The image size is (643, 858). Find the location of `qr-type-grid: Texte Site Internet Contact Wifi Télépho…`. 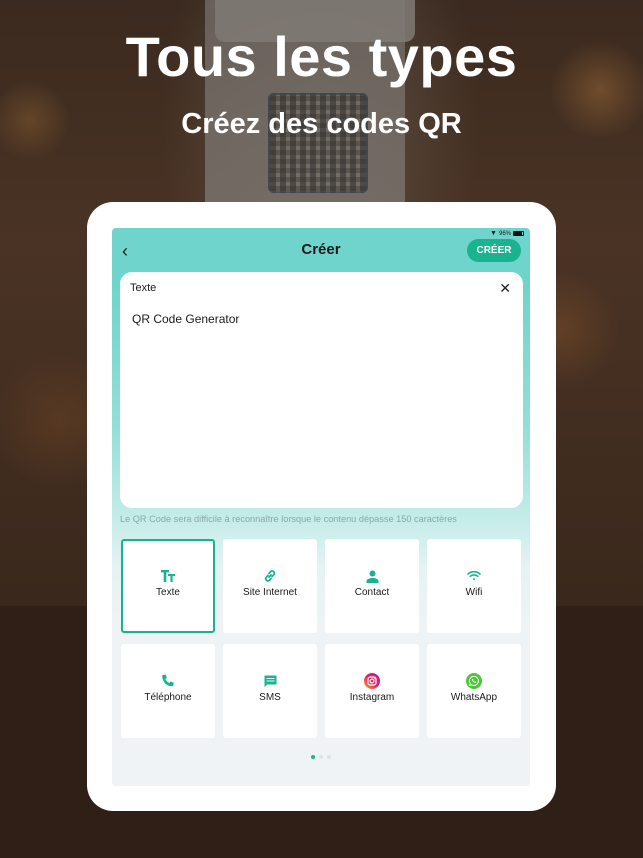

qr-type-grid: Texte Site Internet Contact Wifi Télépho… is located at coordinates (321, 639).